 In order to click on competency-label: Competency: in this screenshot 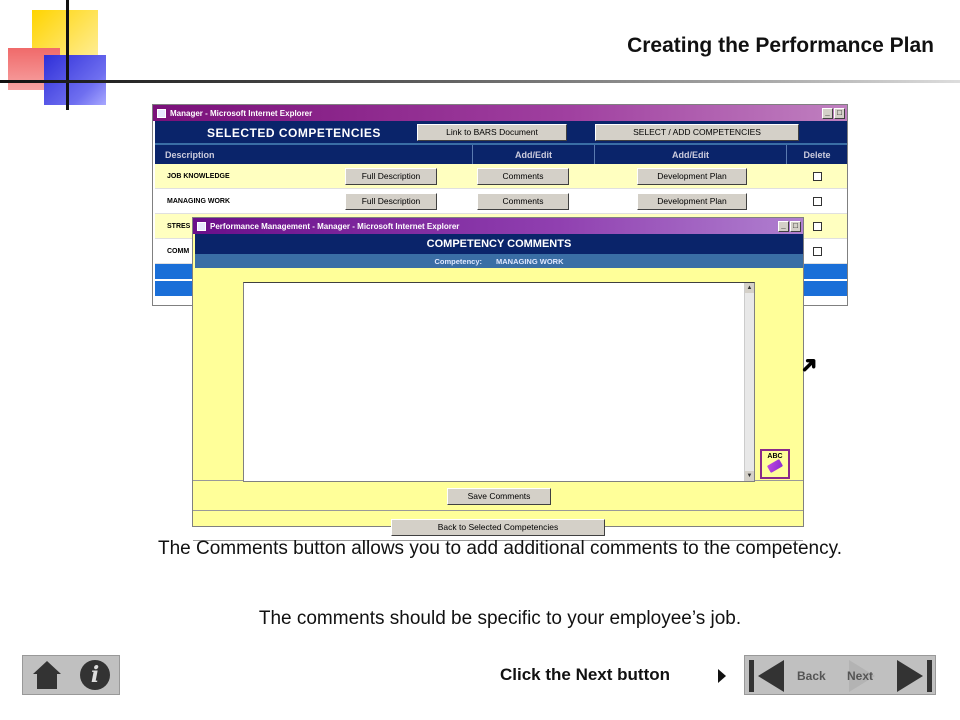, I will do `click(458, 261)`.